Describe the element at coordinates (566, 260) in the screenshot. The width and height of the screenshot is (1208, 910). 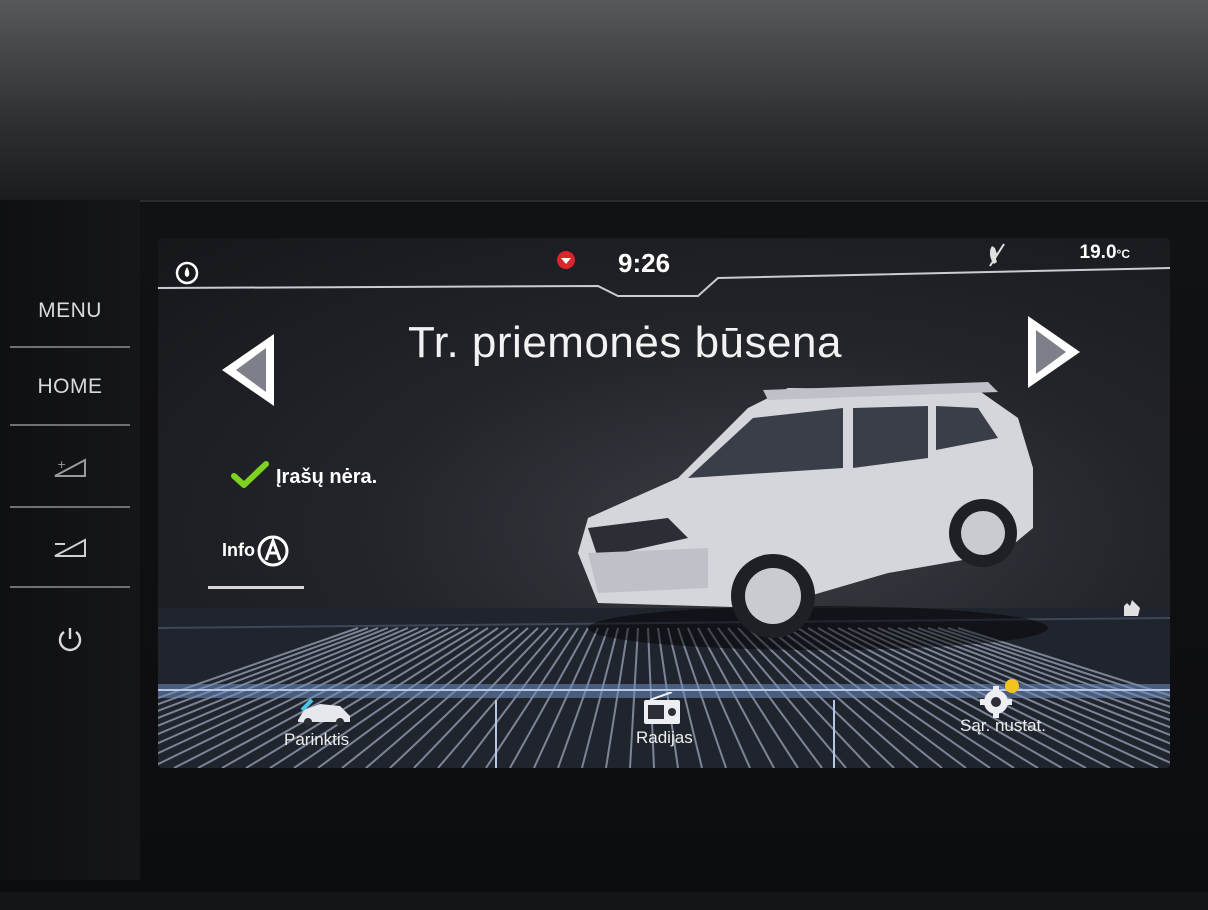
I see `alert-icon` at that location.